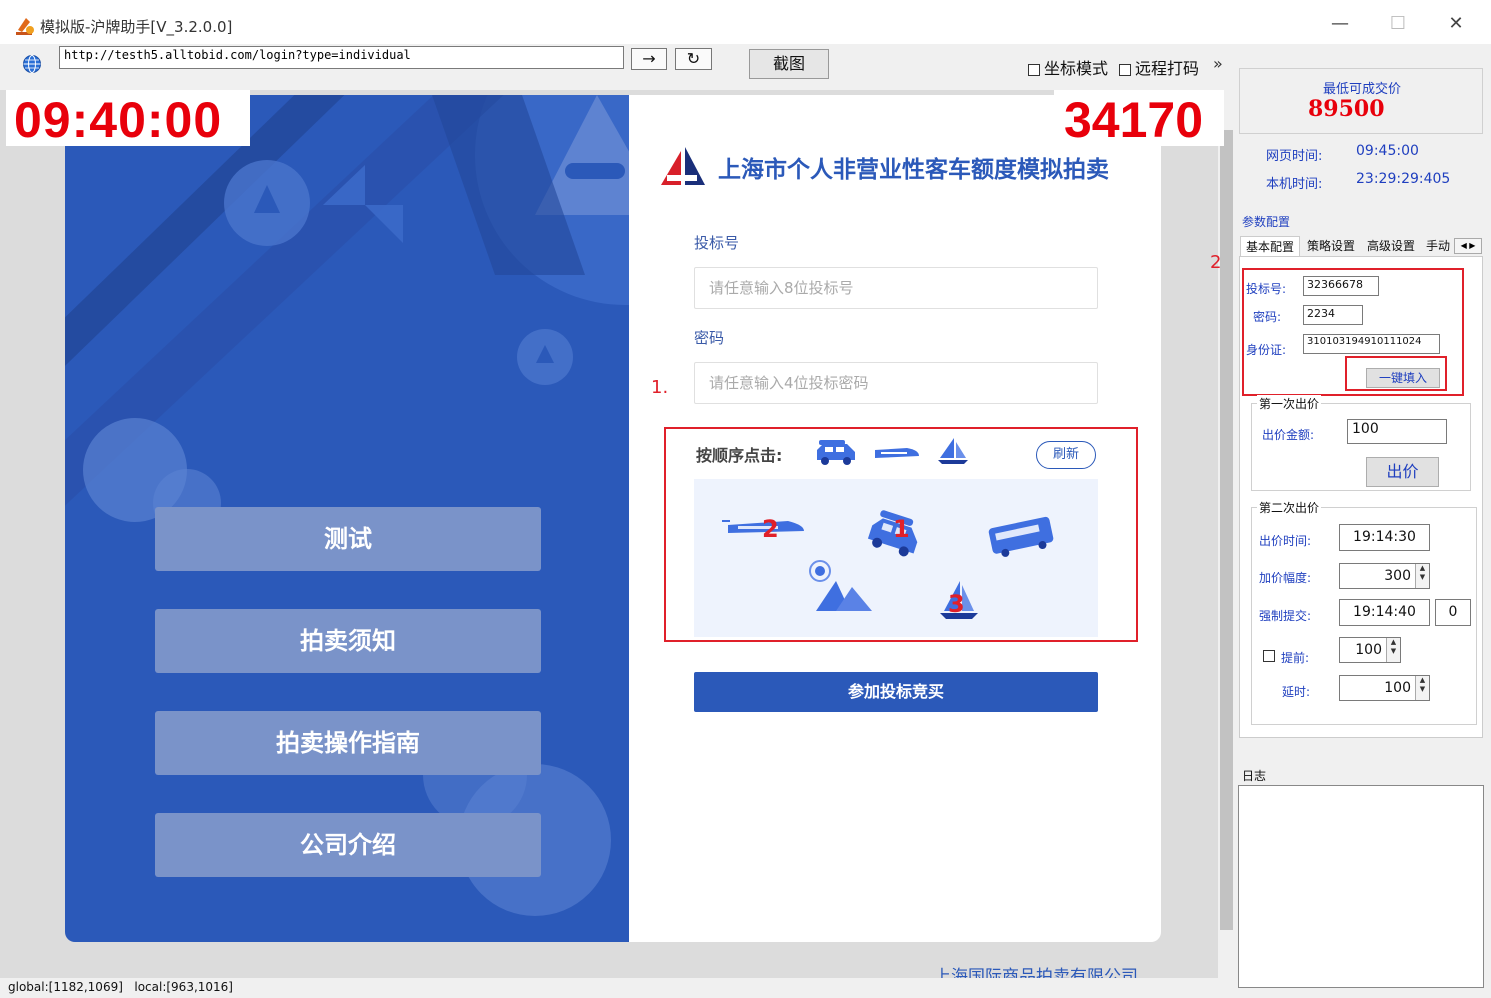 The width and height of the screenshot is (1491, 998). Describe the element at coordinates (1021, 536) in the screenshot. I see `captcha-bus-icon` at that location.